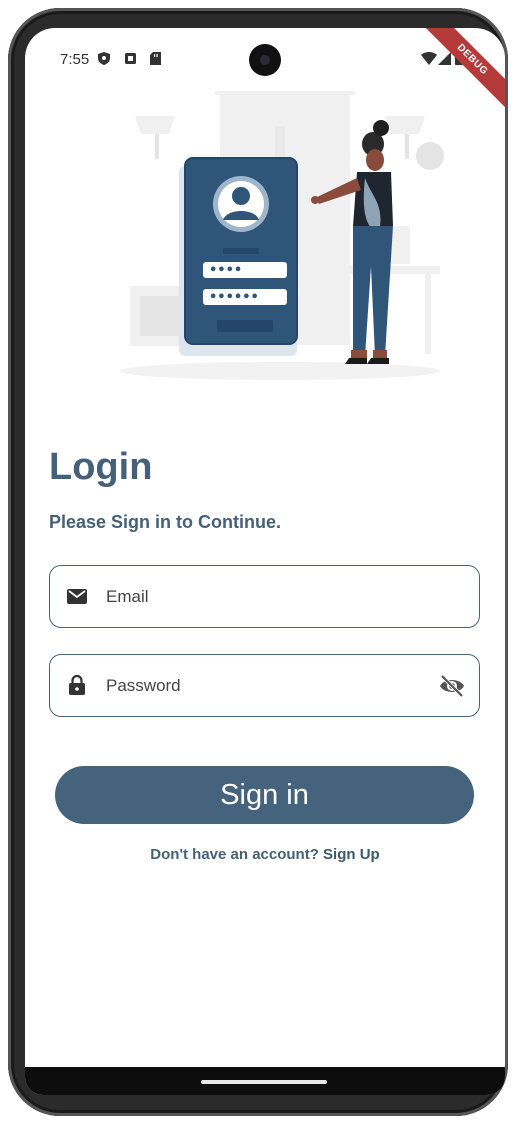  Describe the element at coordinates (77, 596) in the screenshot. I see `envelope-icon` at that location.